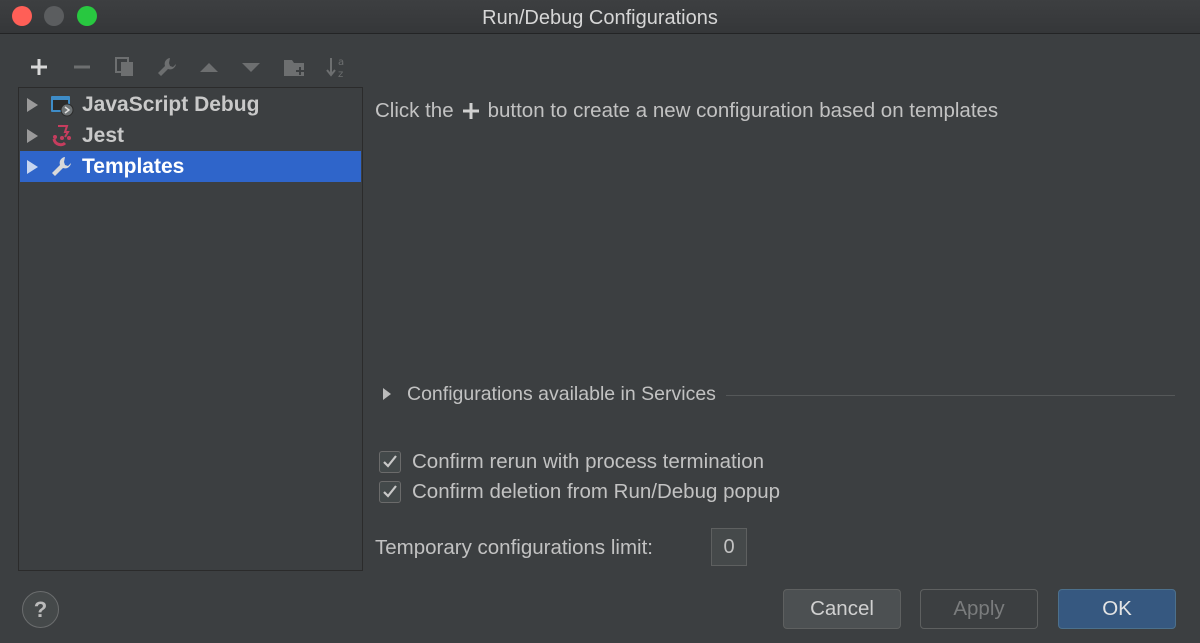 Image resolution: width=1200 pixels, height=643 pixels. I want to click on move-down-button, so click(251, 67).